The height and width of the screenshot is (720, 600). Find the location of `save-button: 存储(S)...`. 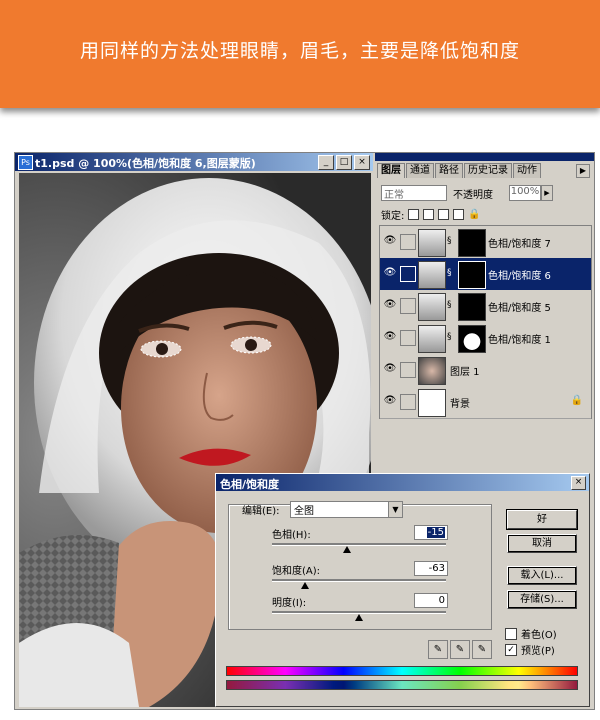

save-button: 存储(S)... is located at coordinates (542, 599).